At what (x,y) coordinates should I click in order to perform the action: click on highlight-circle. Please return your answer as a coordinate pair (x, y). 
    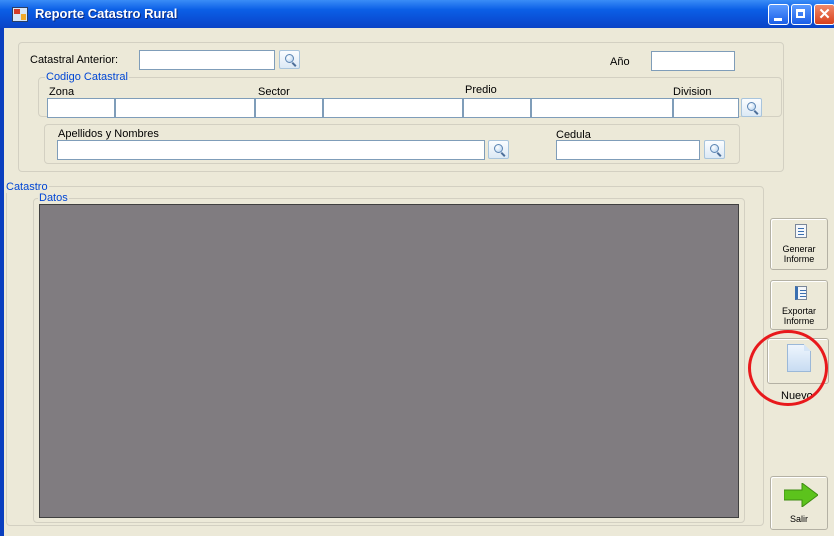
    Looking at the image, I should click on (788, 368).